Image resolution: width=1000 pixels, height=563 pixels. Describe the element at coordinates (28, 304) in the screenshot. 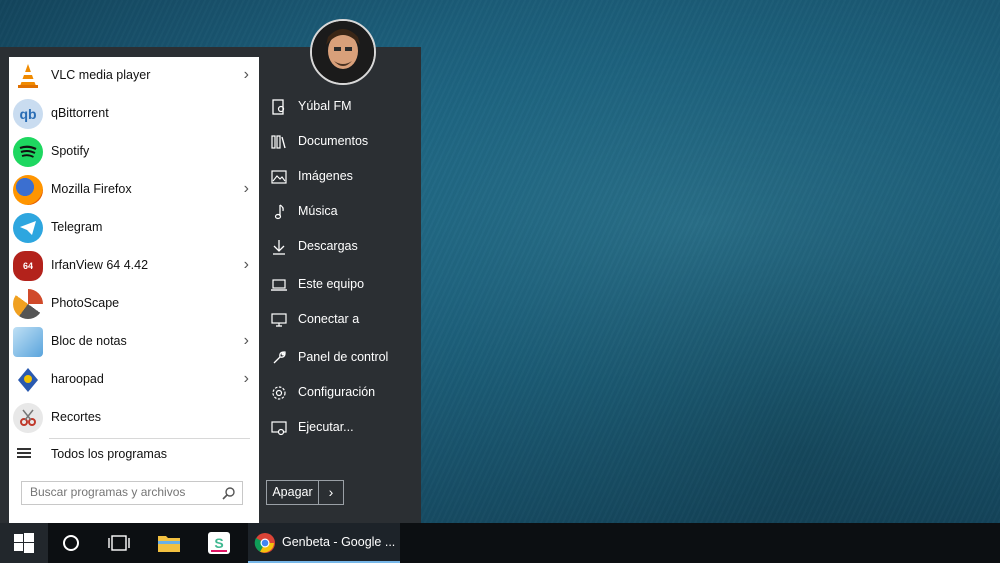

I see `photoscape-icon` at that location.